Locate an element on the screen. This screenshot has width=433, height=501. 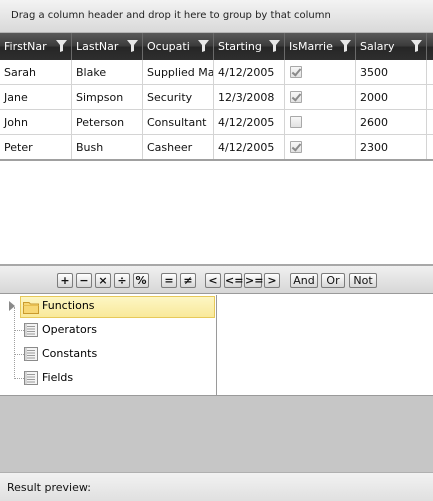
cell-salary: 2300 is located at coordinates (391, 147).